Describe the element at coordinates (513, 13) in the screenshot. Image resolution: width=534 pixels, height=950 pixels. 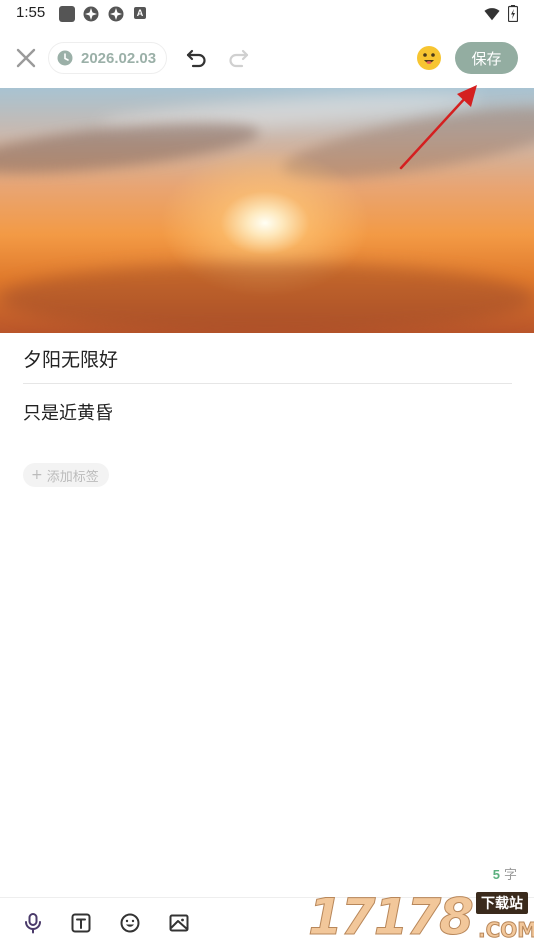
I see `battery-icon` at that location.